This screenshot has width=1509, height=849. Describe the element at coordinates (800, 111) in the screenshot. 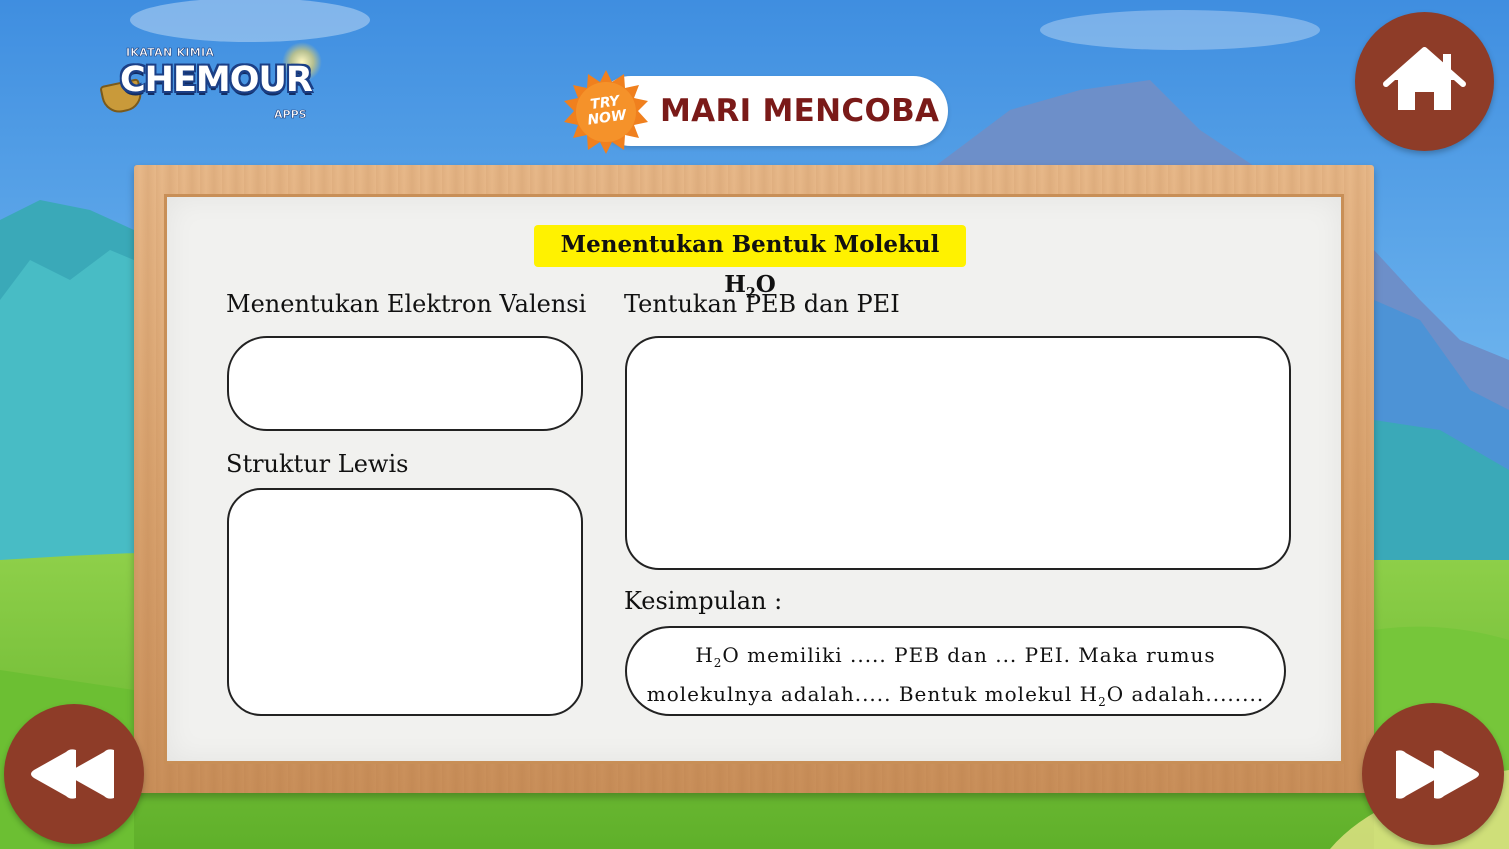

I see `page-title: MARI MENCOBA` at that location.